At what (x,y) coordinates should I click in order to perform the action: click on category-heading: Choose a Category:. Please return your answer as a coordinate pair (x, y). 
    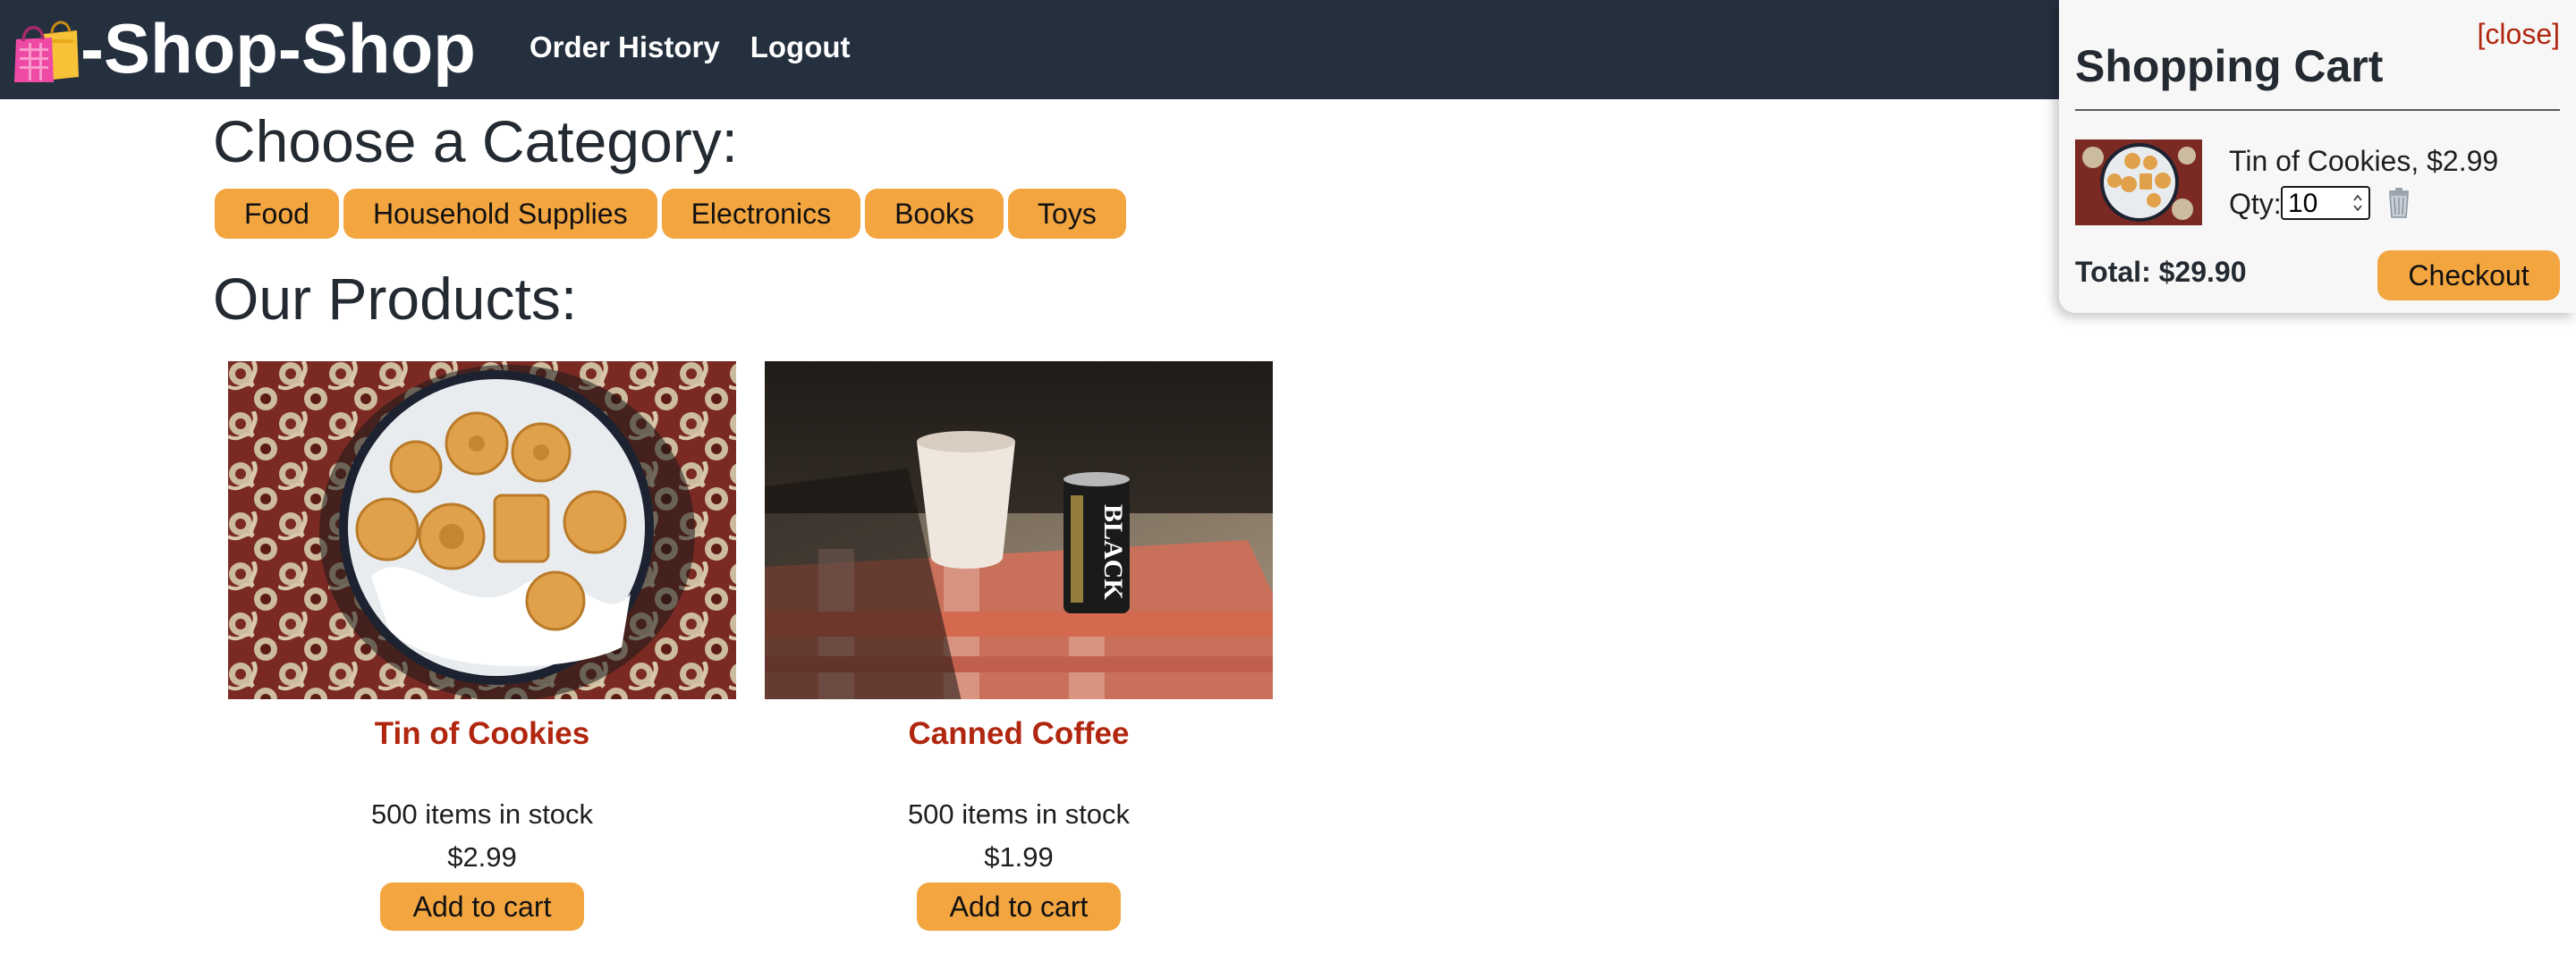
    Looking at the image, I should click on (476, 141).